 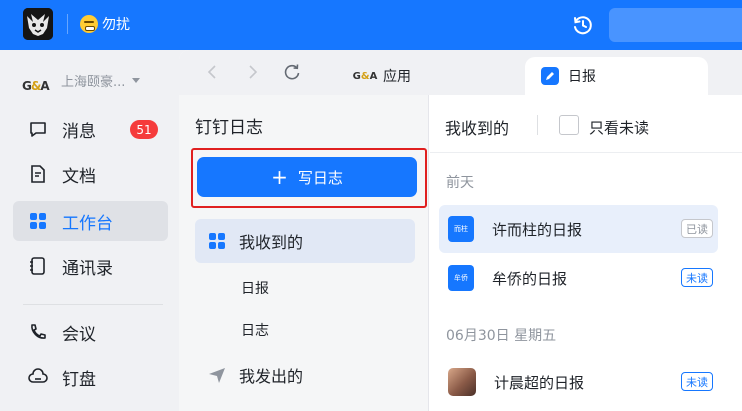 What do you see at coordinates (461, 278) in the screenshot?
I see `avatar: 牟侨` at bounding box center [461, 278].